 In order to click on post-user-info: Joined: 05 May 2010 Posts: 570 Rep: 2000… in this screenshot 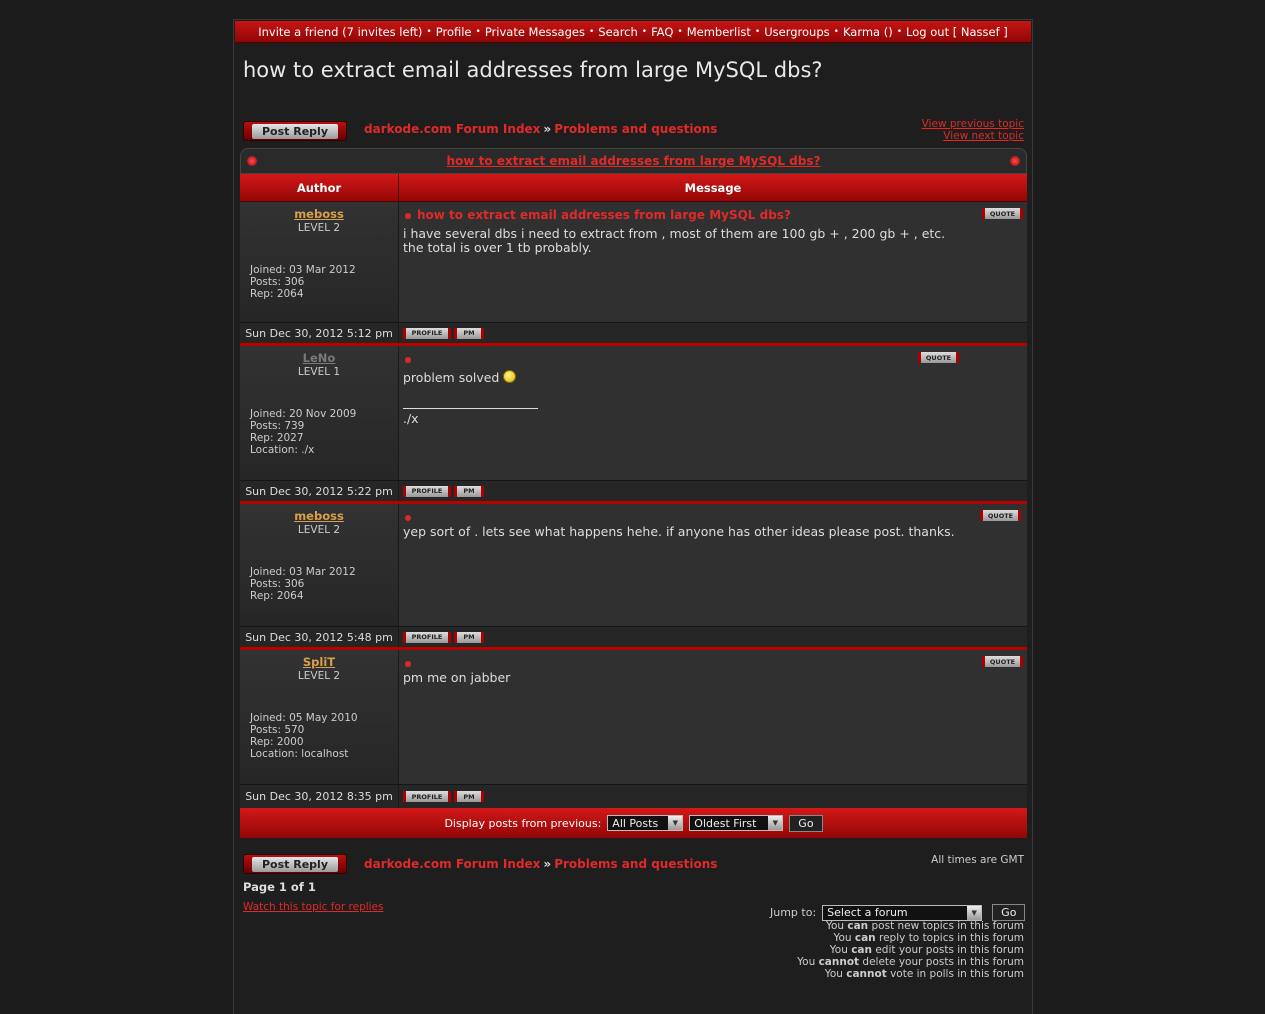, I will do `click(304, 736)`.